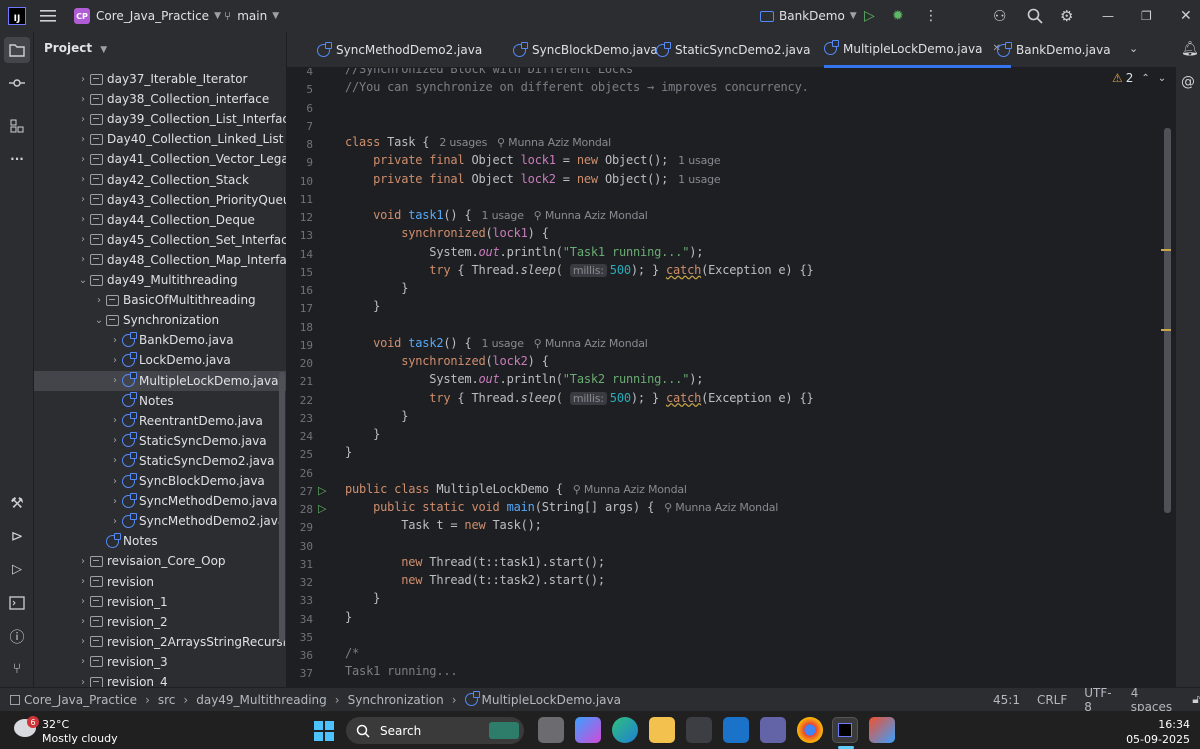  I want to click on git-tool-icon, so click(882, 730).